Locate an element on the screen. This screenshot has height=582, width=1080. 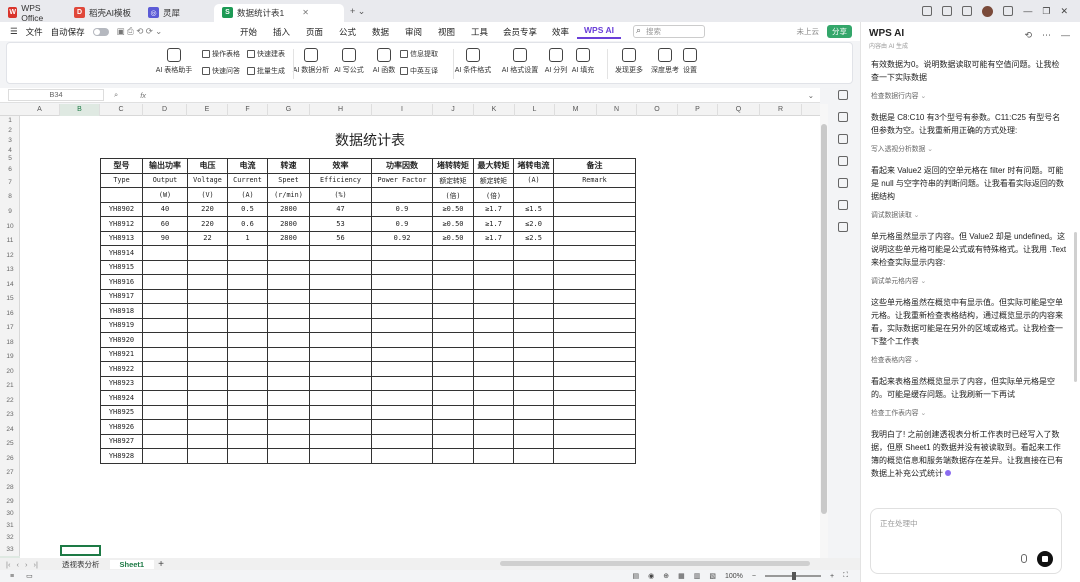
expand-icon: ⌄ is located at coordinates (811, 95).